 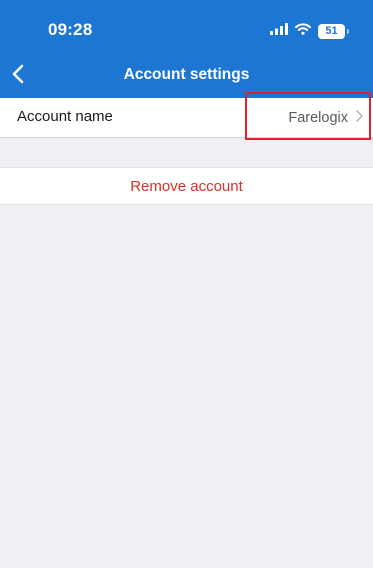 What do you see at coordinates (333, 31) in the screenshot?
I see `battery-icon: 51` at bounding box center [333, 31].